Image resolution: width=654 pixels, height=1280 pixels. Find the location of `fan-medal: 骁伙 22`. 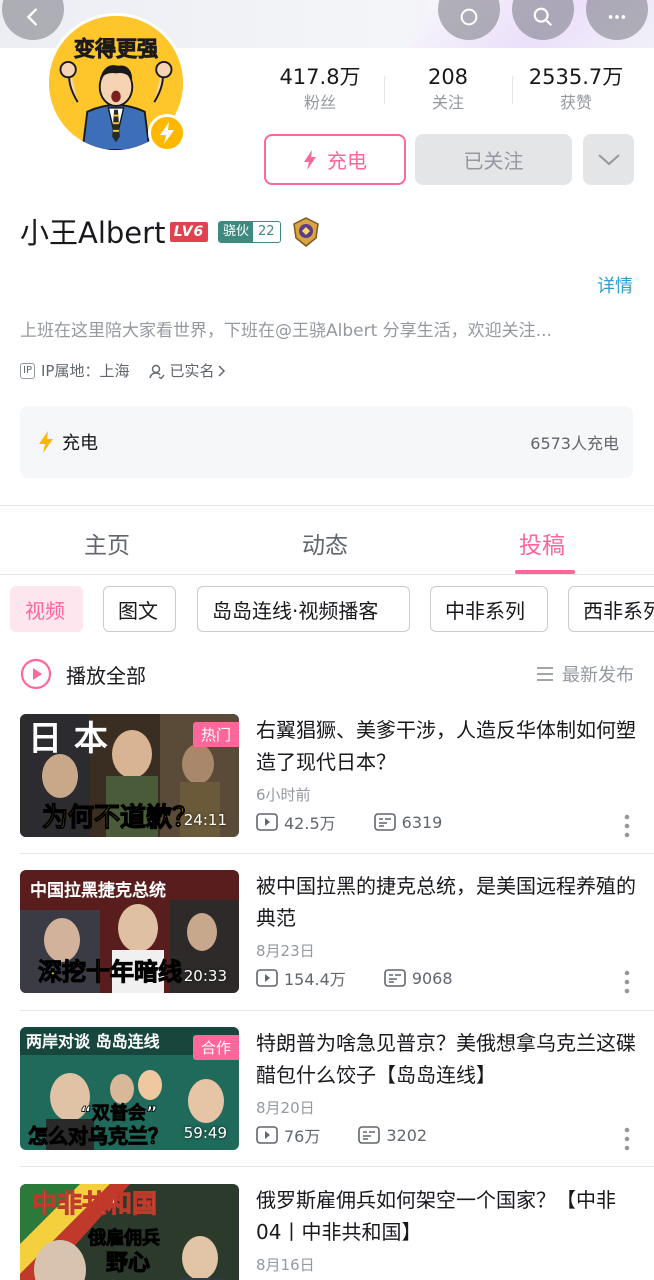

fan-medal: 骁伙 22 is located at coordinates (249, 232).